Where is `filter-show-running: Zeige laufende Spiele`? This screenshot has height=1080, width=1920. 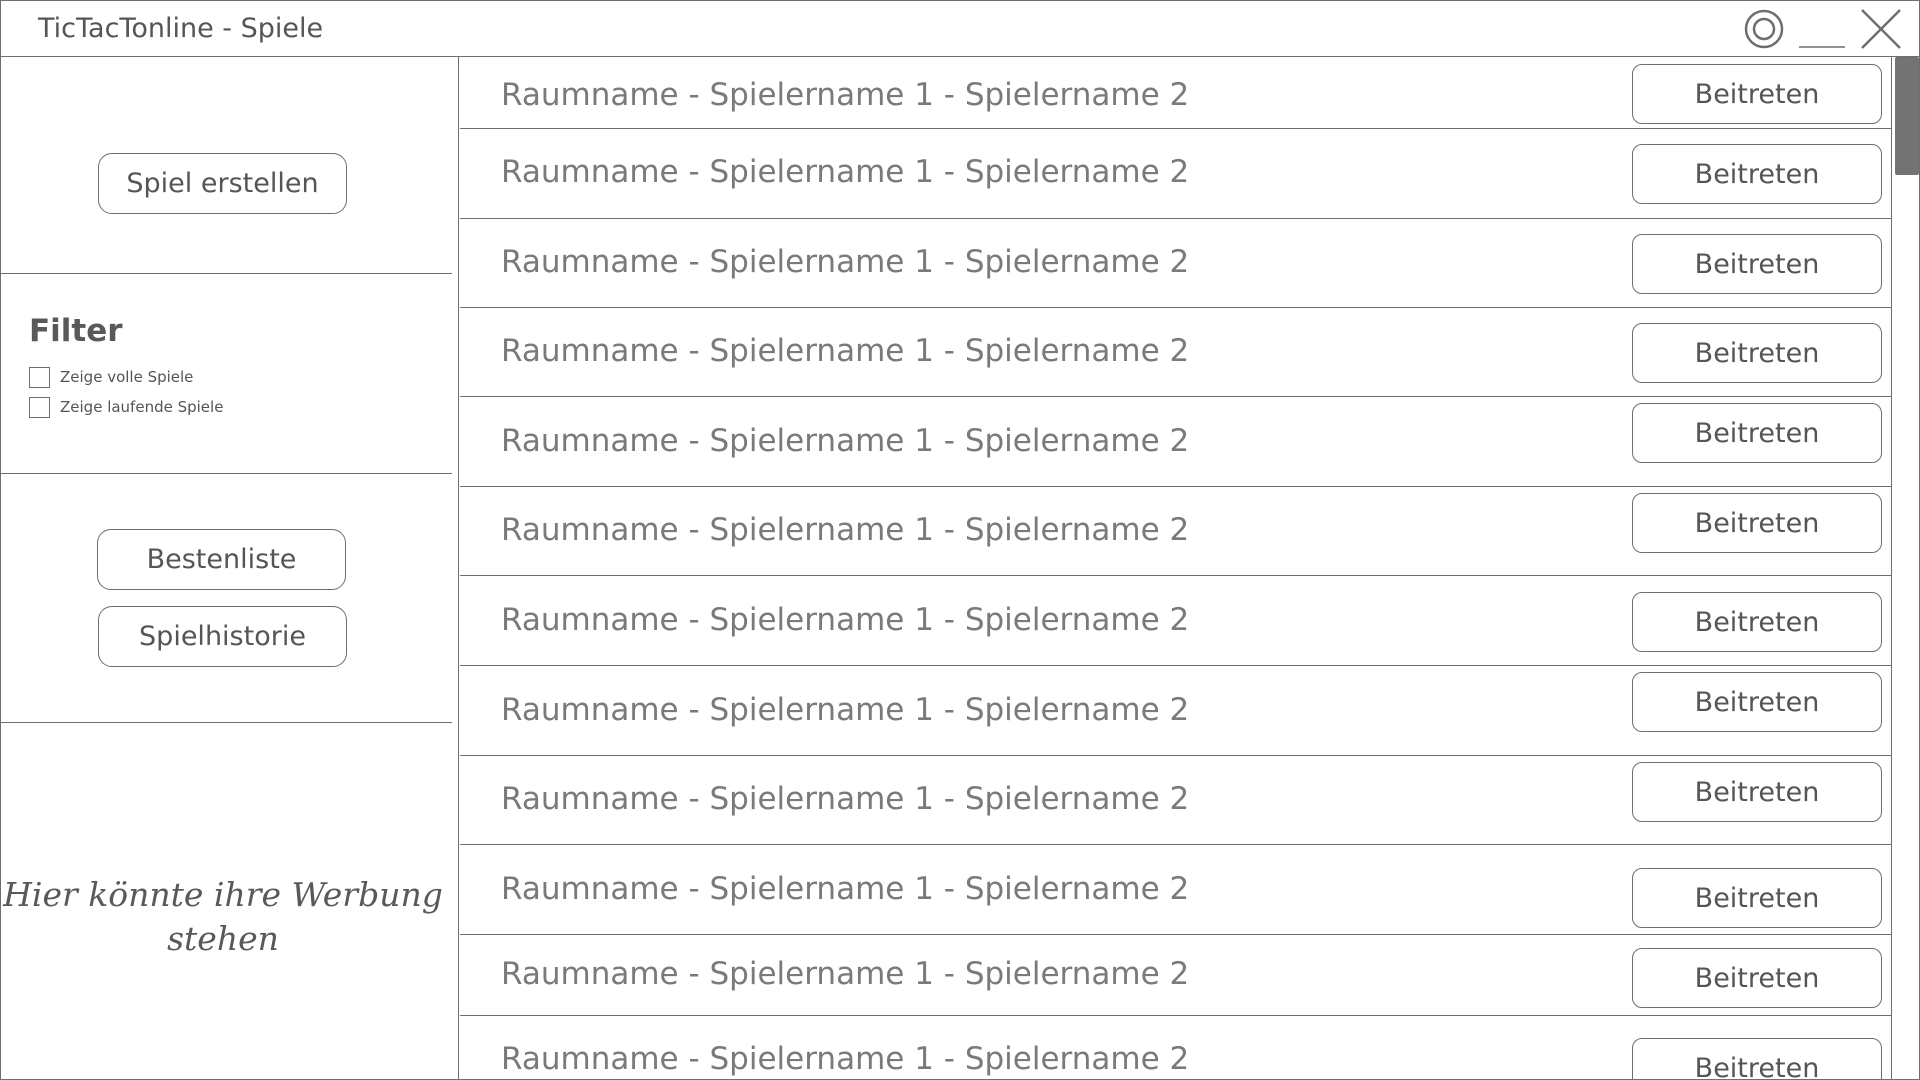
filter-show-running: Zeige laufende Spiele is located at coordinates (126, 407).